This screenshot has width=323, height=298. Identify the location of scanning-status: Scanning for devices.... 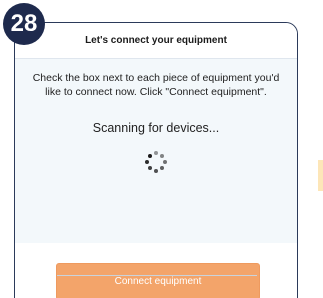
(156, 128).